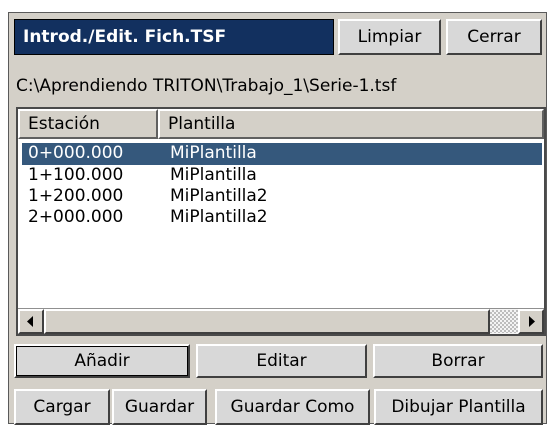 The image size is (555, 430). Describe the element at coordinates (125, 37) in the screenshot. I see `dialog-title-text: Introd./Edit. Fich.TSF` at that location.